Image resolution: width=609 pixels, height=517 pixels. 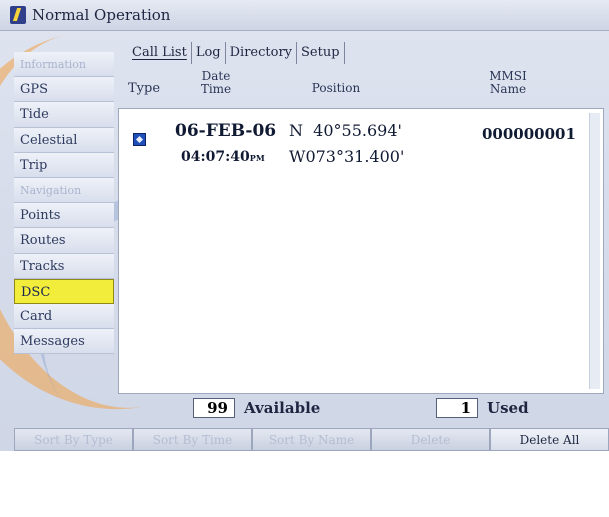 What do you see at coordinates (64, 65) in the screenshot?
I see `sidebar-item-information: Information` at bounding box center [64, 65].